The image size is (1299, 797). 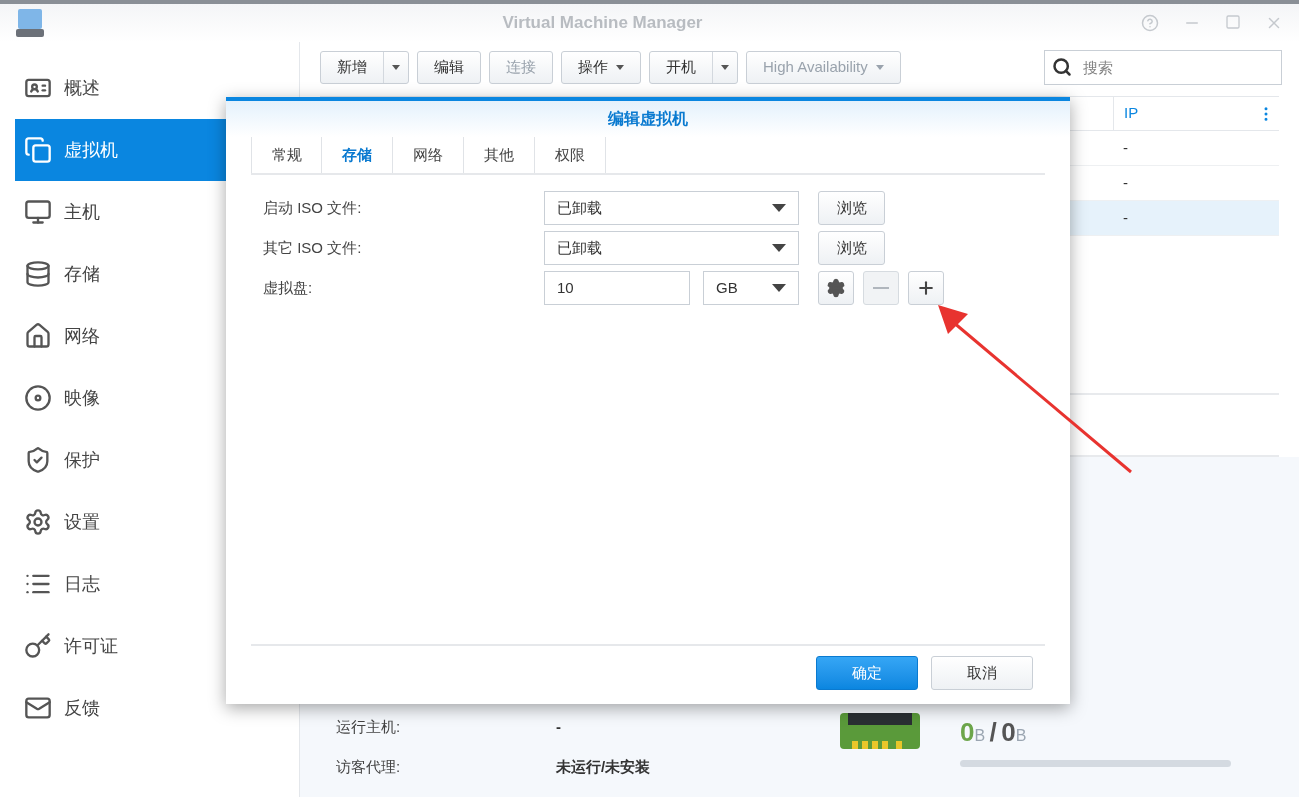 I want to click on memory-usage: 0B / 0B, so click(x=994, y=732).